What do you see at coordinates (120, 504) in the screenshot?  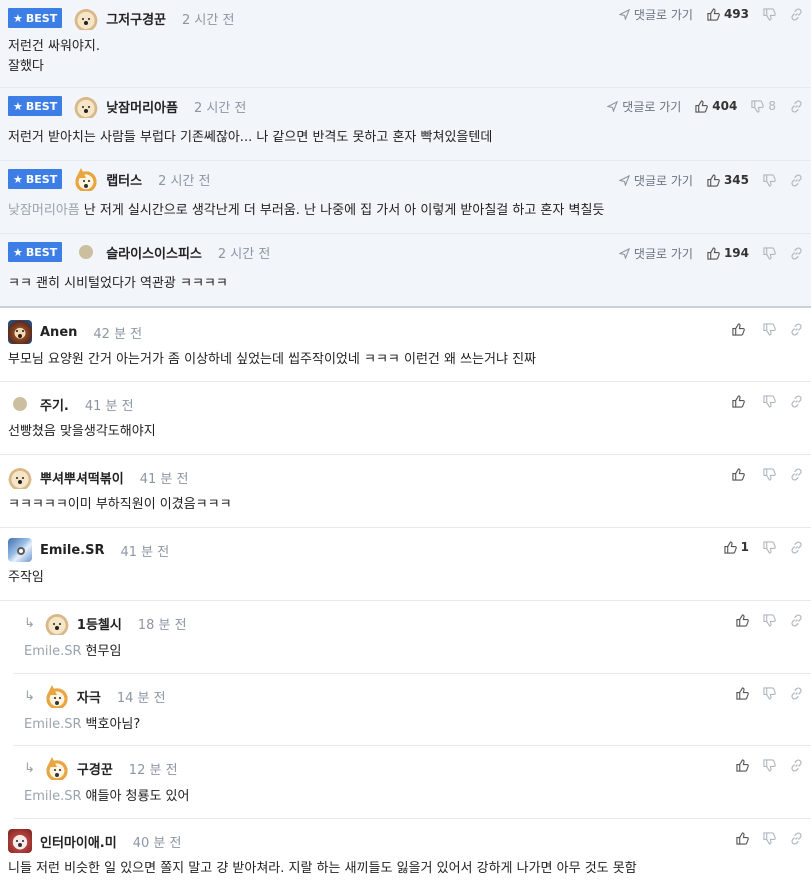 I see `comment-text: ㅋㅋㅋㅋㅋ이미 부하직원이 이겼음ㅋㅋㅋ` at bounding box center [120, 504].